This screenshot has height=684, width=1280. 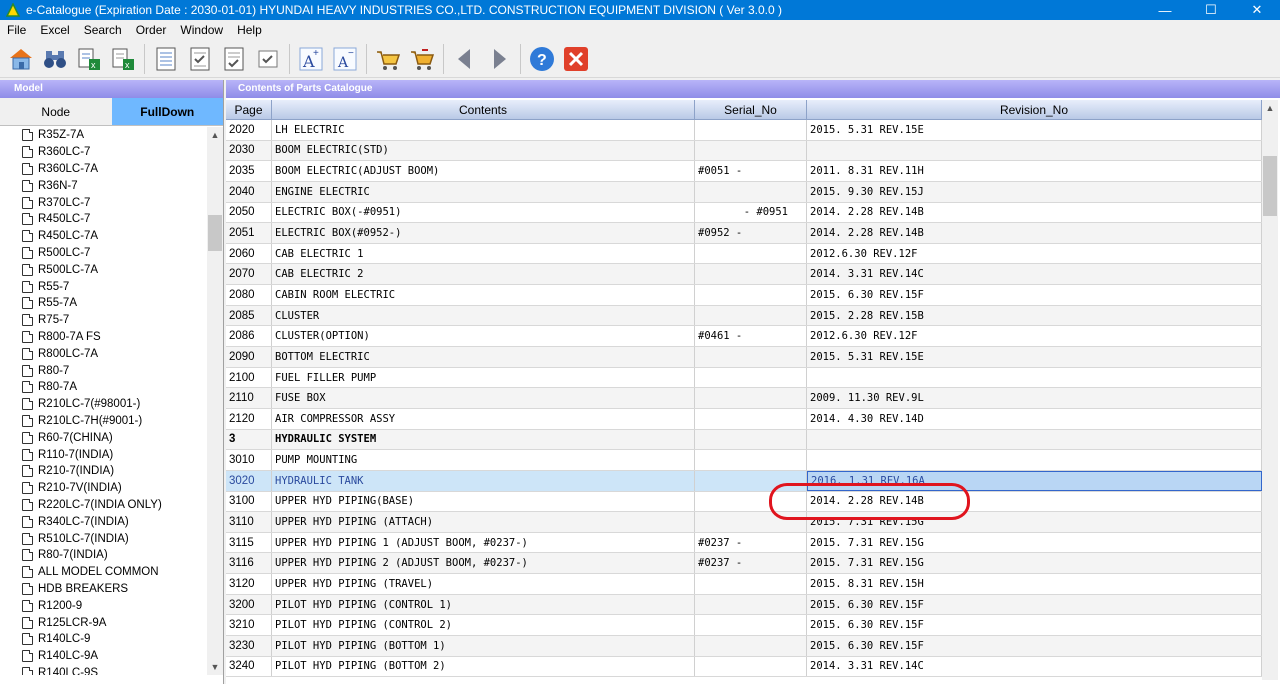 I want to click on model-tree-item: R55-7, so click(x=103, y=286).